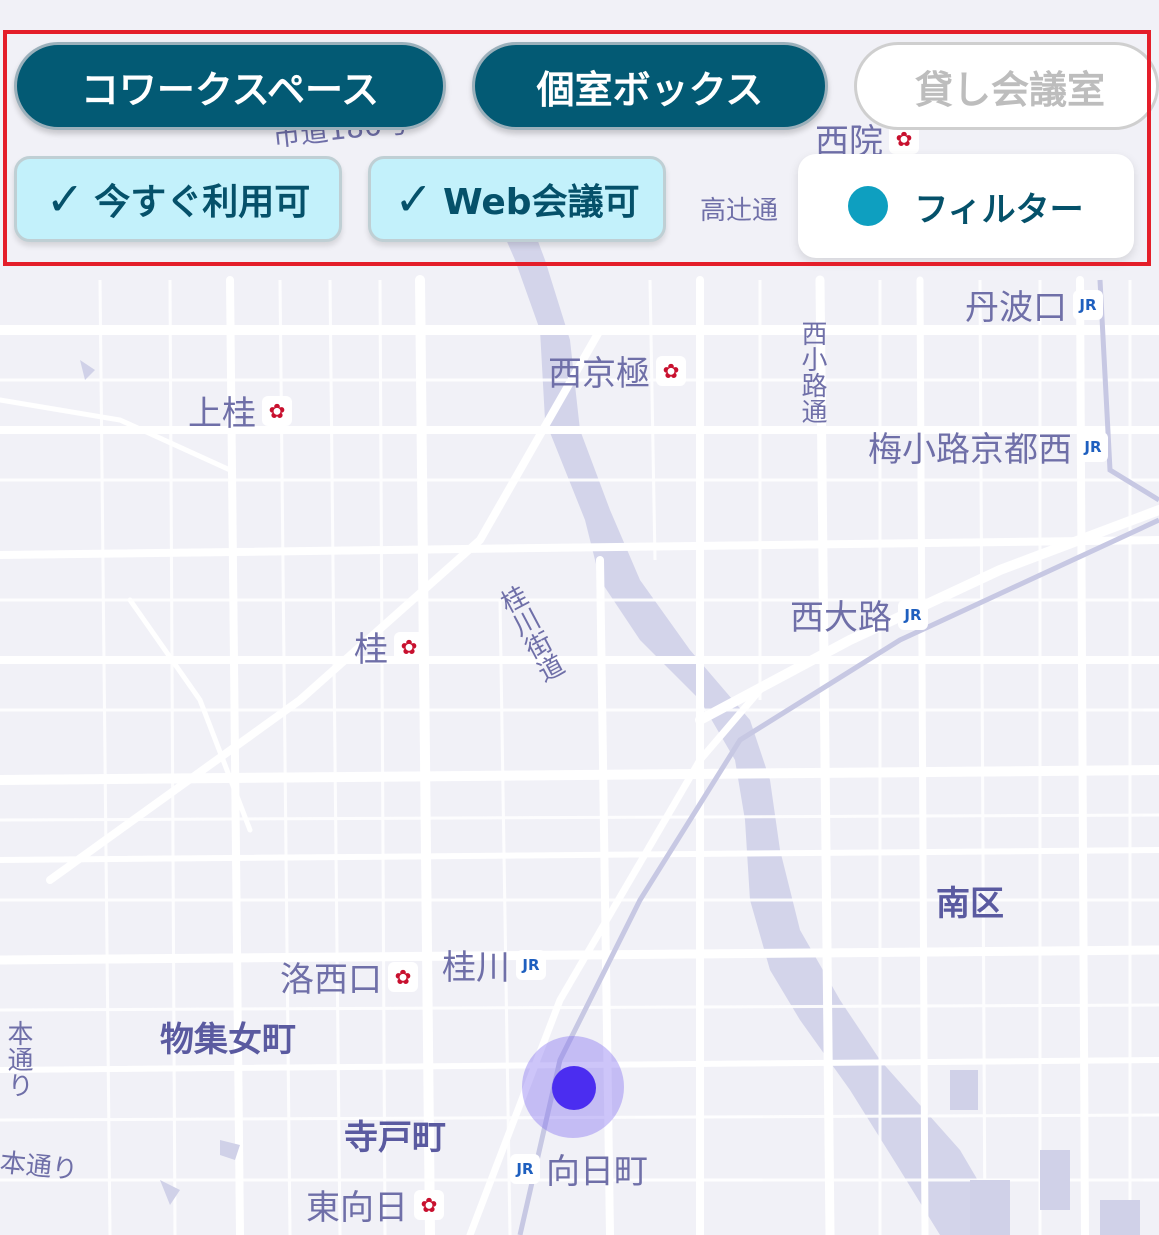 This screenshot has height=1235, width=1159. What do you see at coordinates (988, 446) in the screenshot?
I see `station-umekoji: 梅小路京都西 JR` at bounding box center [988, 446].